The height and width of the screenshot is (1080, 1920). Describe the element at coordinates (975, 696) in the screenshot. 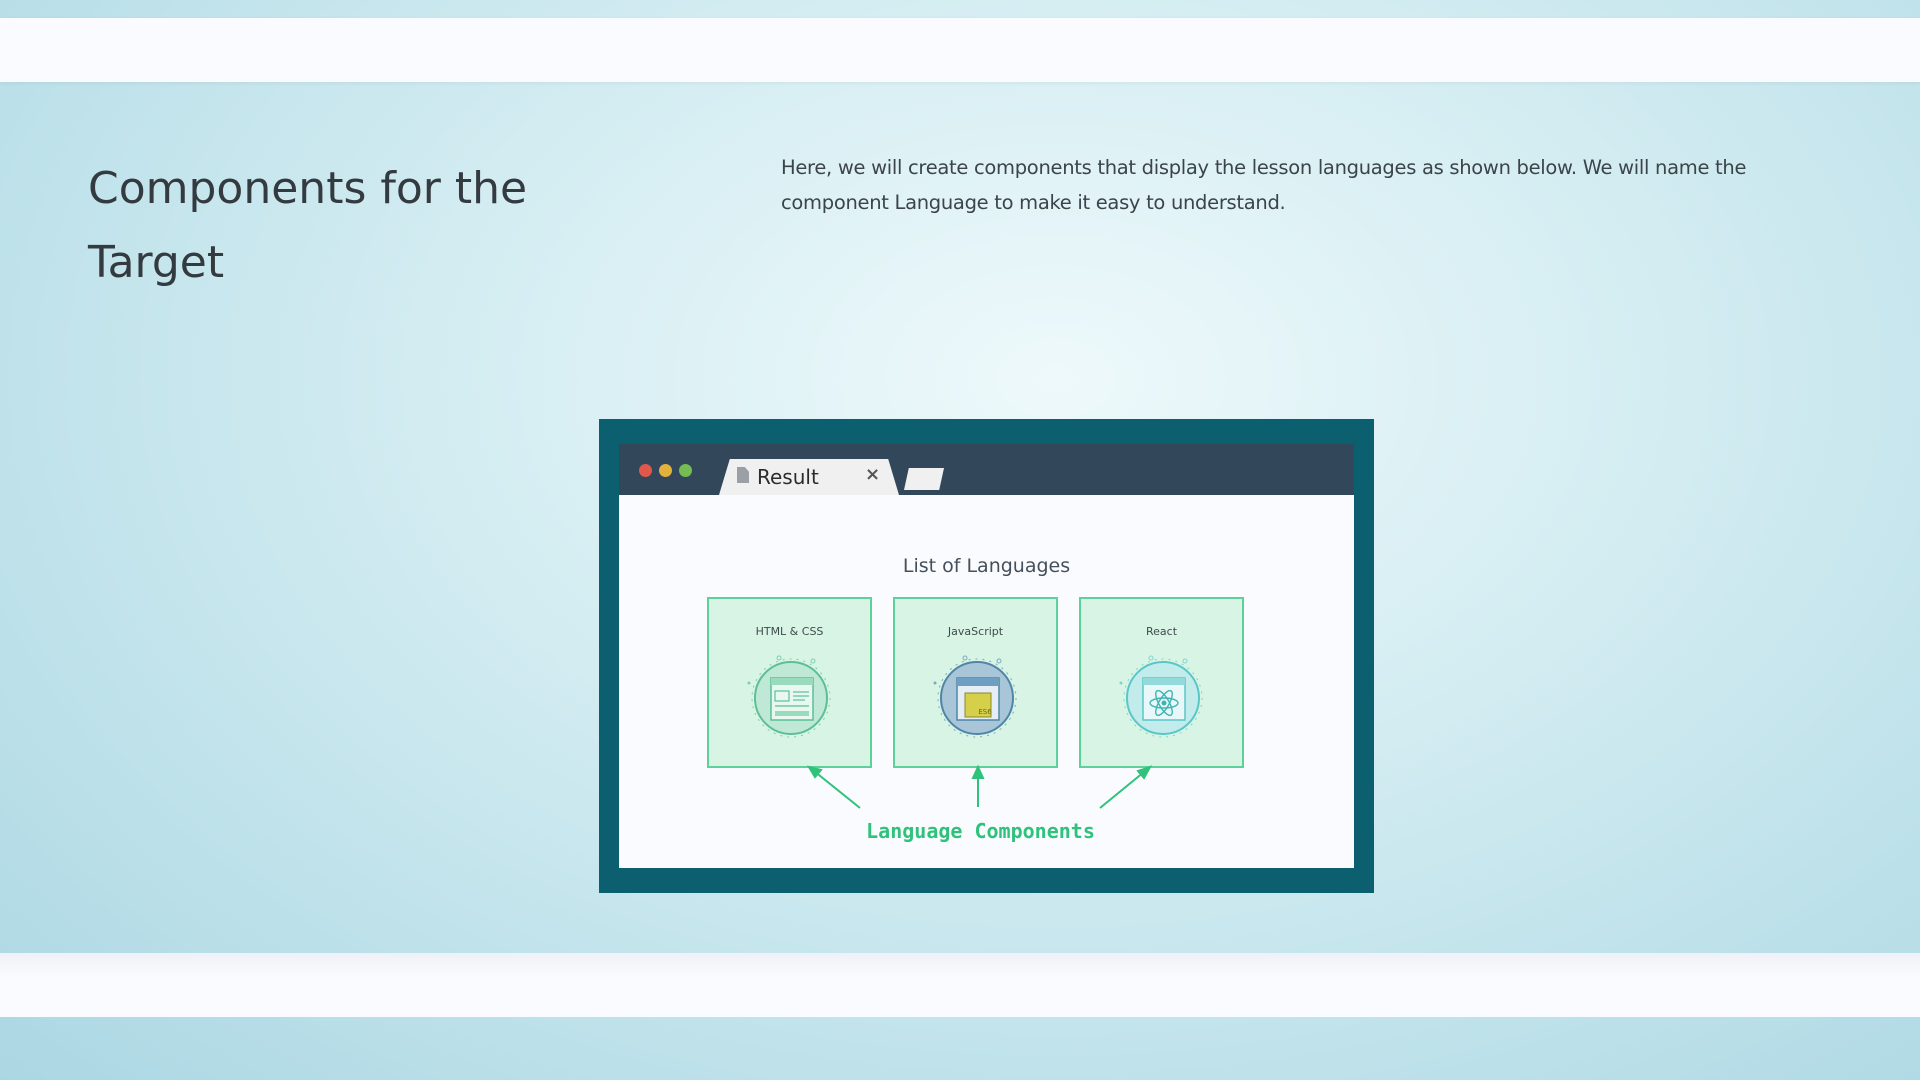

I see `javascript-icon: ES6` at that location.